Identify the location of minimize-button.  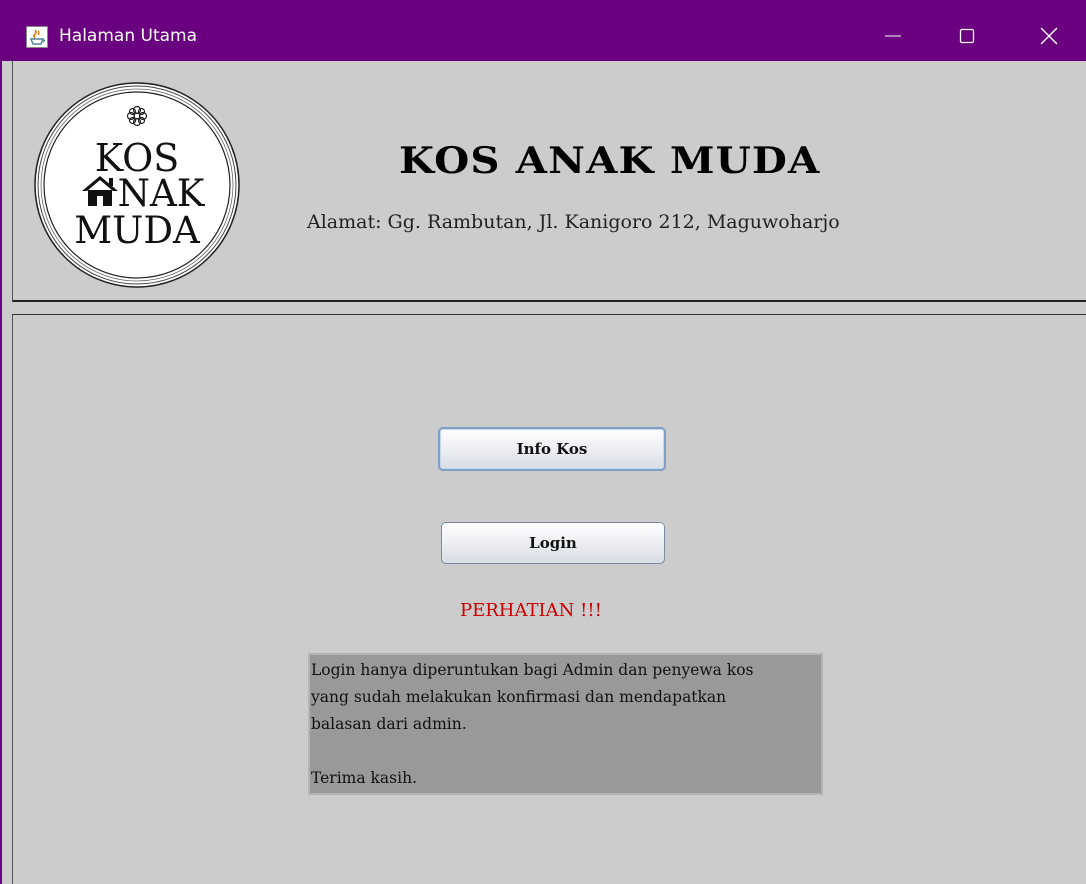
(893, 36).